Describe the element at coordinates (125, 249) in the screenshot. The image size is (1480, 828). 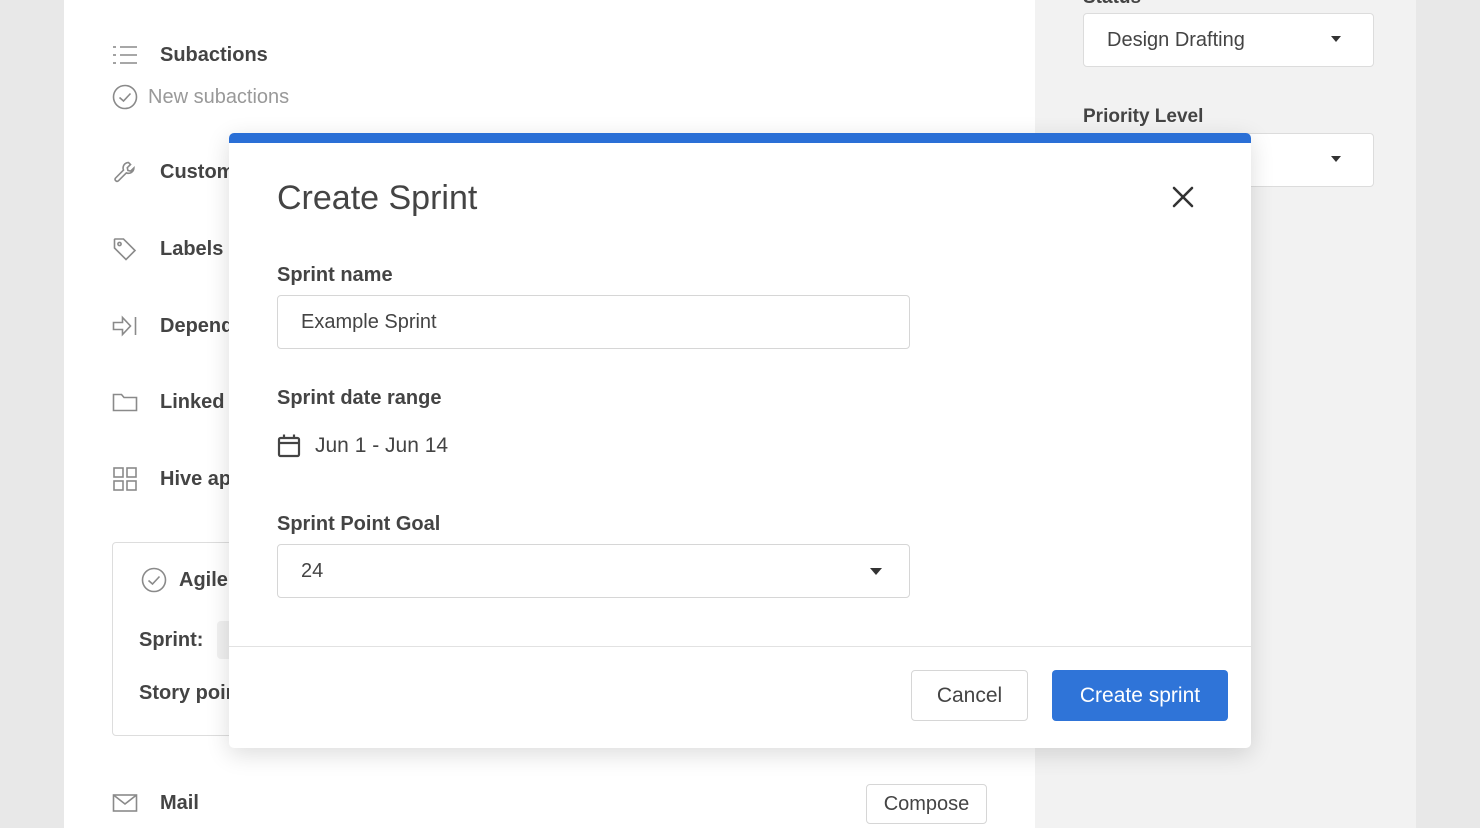
I see `tag-icon` at that location.